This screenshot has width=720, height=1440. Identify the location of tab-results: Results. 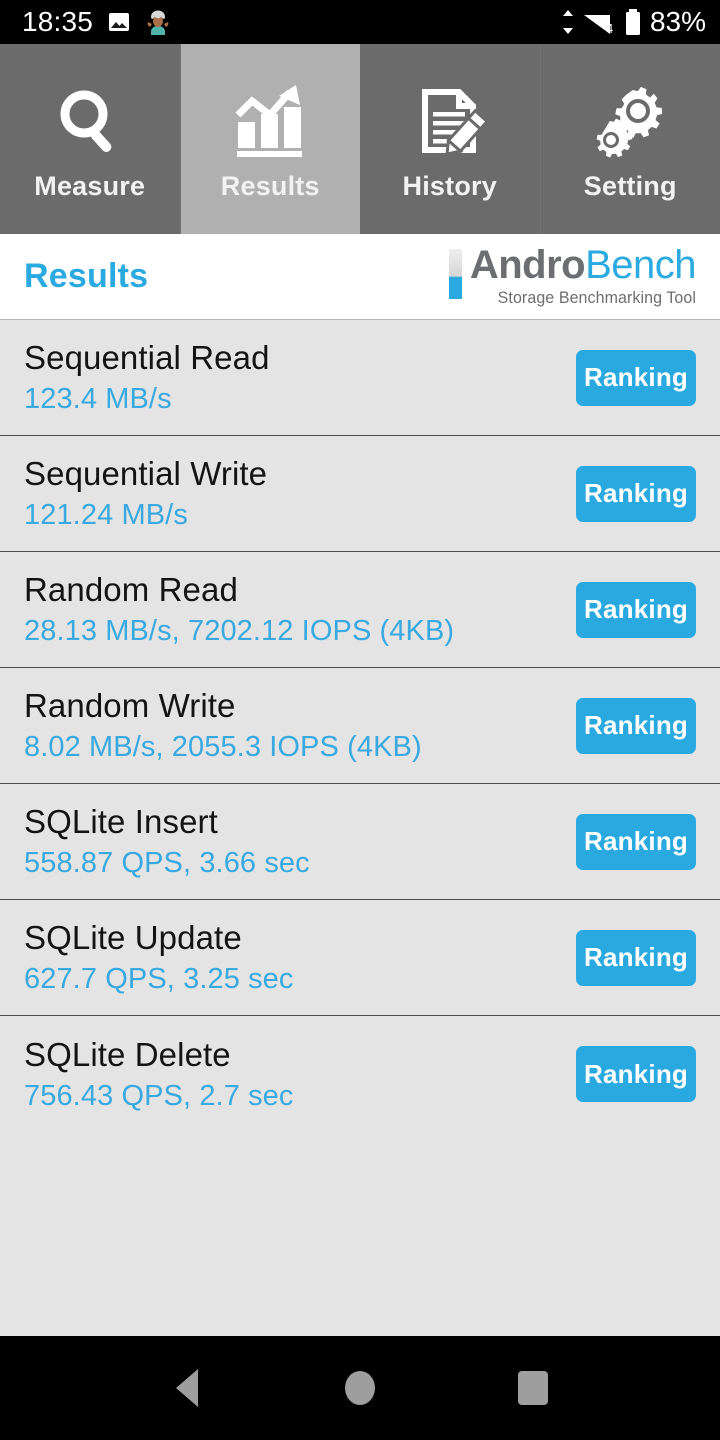
(270, 139).